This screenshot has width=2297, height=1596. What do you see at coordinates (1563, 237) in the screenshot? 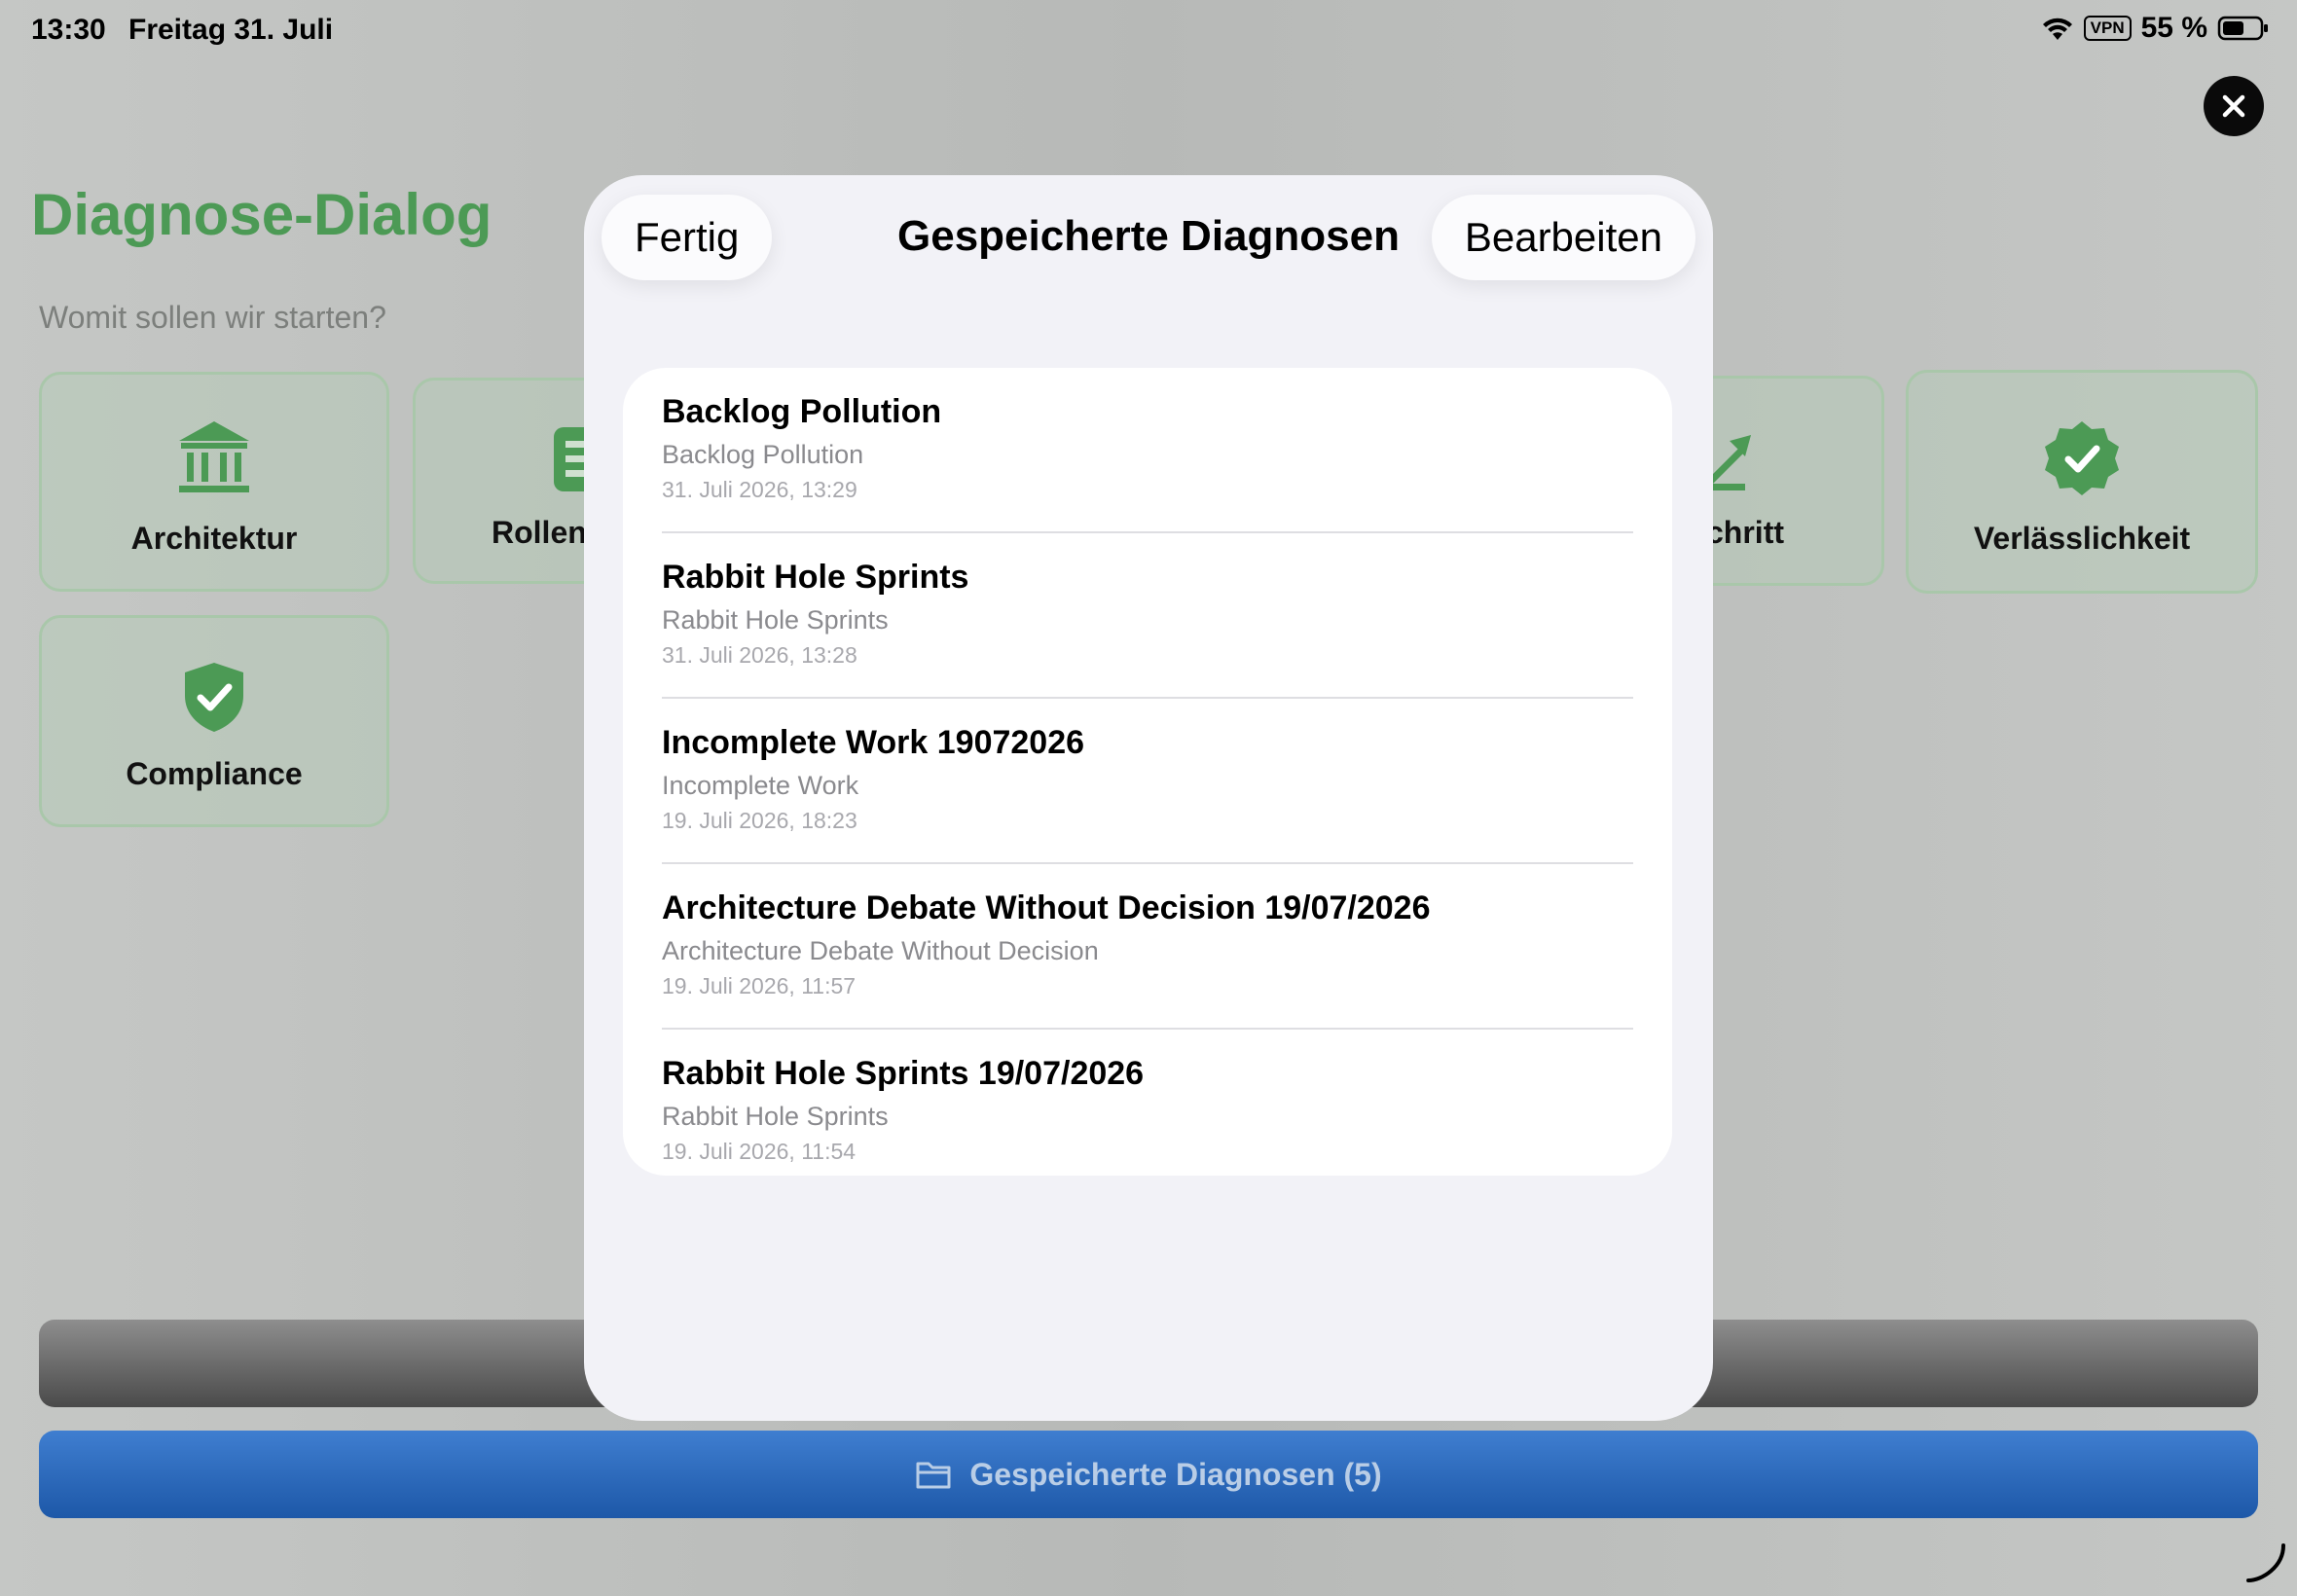
I see `edit-button: Bearbeiten` at bounding box center [1563, 237].